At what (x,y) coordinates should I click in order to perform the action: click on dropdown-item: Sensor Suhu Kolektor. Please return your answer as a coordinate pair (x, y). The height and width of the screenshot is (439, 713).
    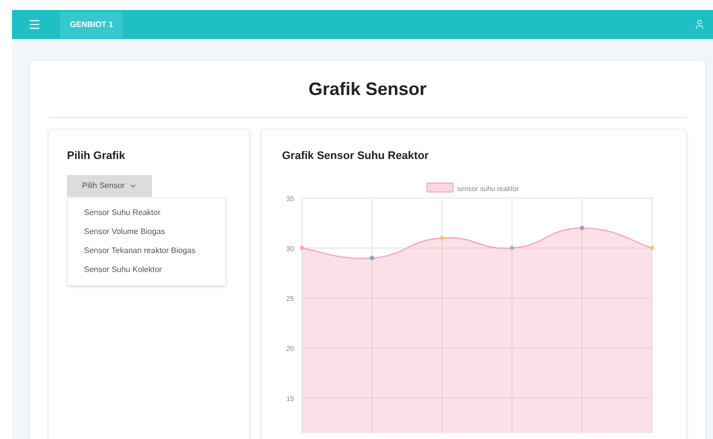
    Looking at the image, I should click on (146, 270).